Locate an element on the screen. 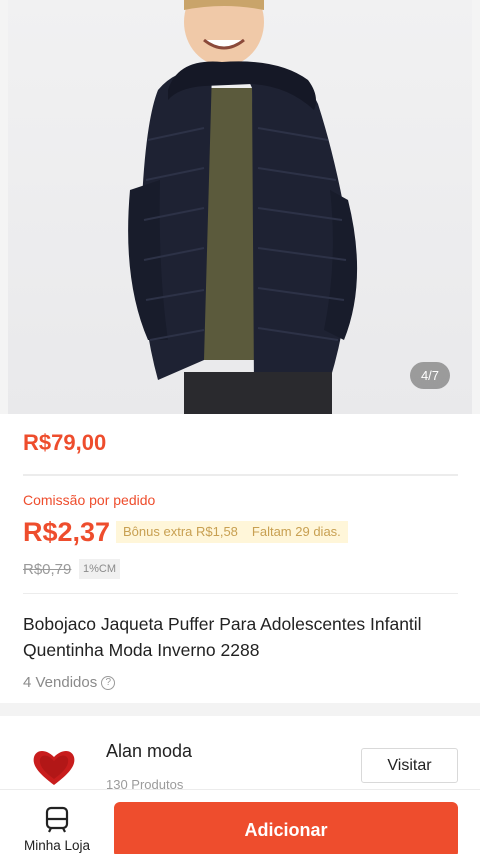 Image resolution: width=480 pixels, height=854 pixels. sold-count: 4 Vendidos ? is located at coordinates (69, 682).